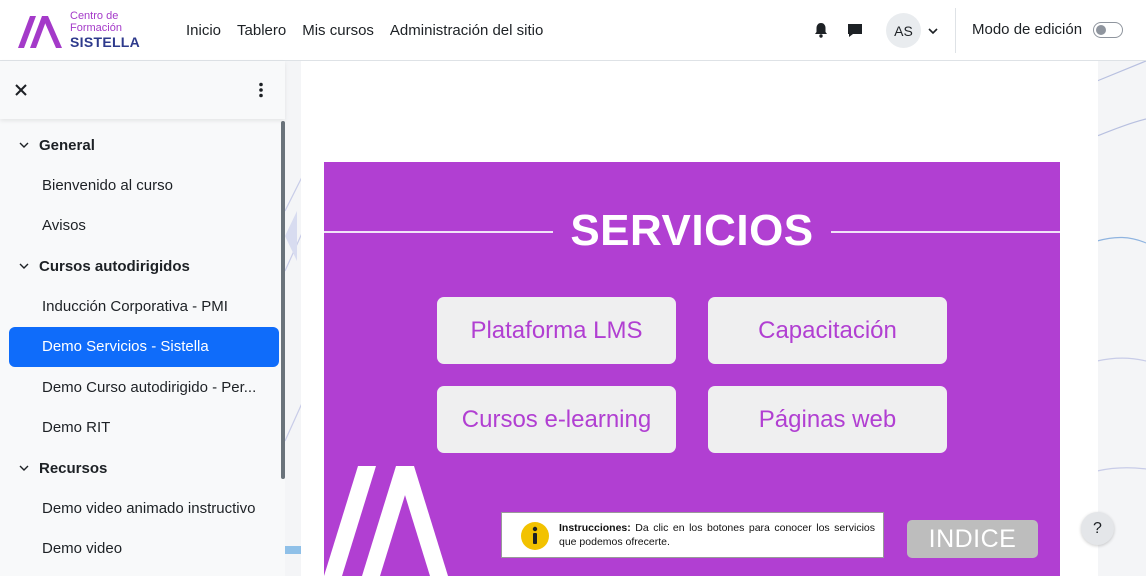 Image resolution: width=1146 pixels, height=576 pixels. I want to click on course-item-bienvenido: Bienvenido al curso, so click(140, 185).